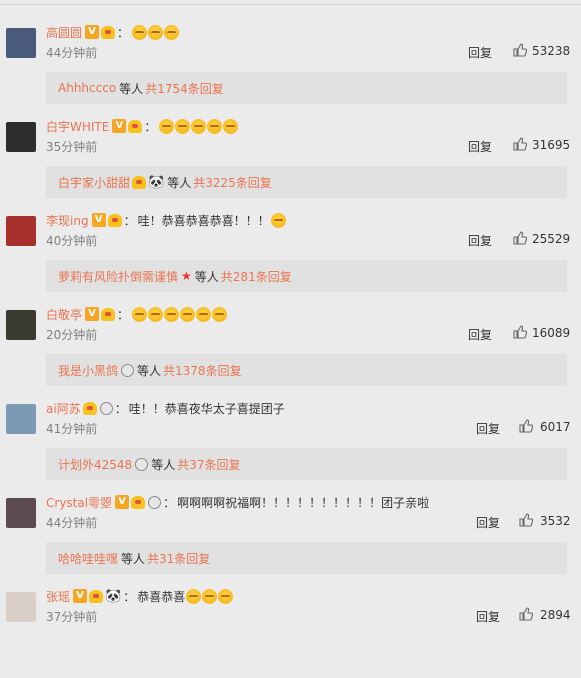 This screenshot has height=678, width=581. Describe the element at coordinates (202, 370) in the screenshot. I see `reply-count-link: 共1378条回复` at that location.